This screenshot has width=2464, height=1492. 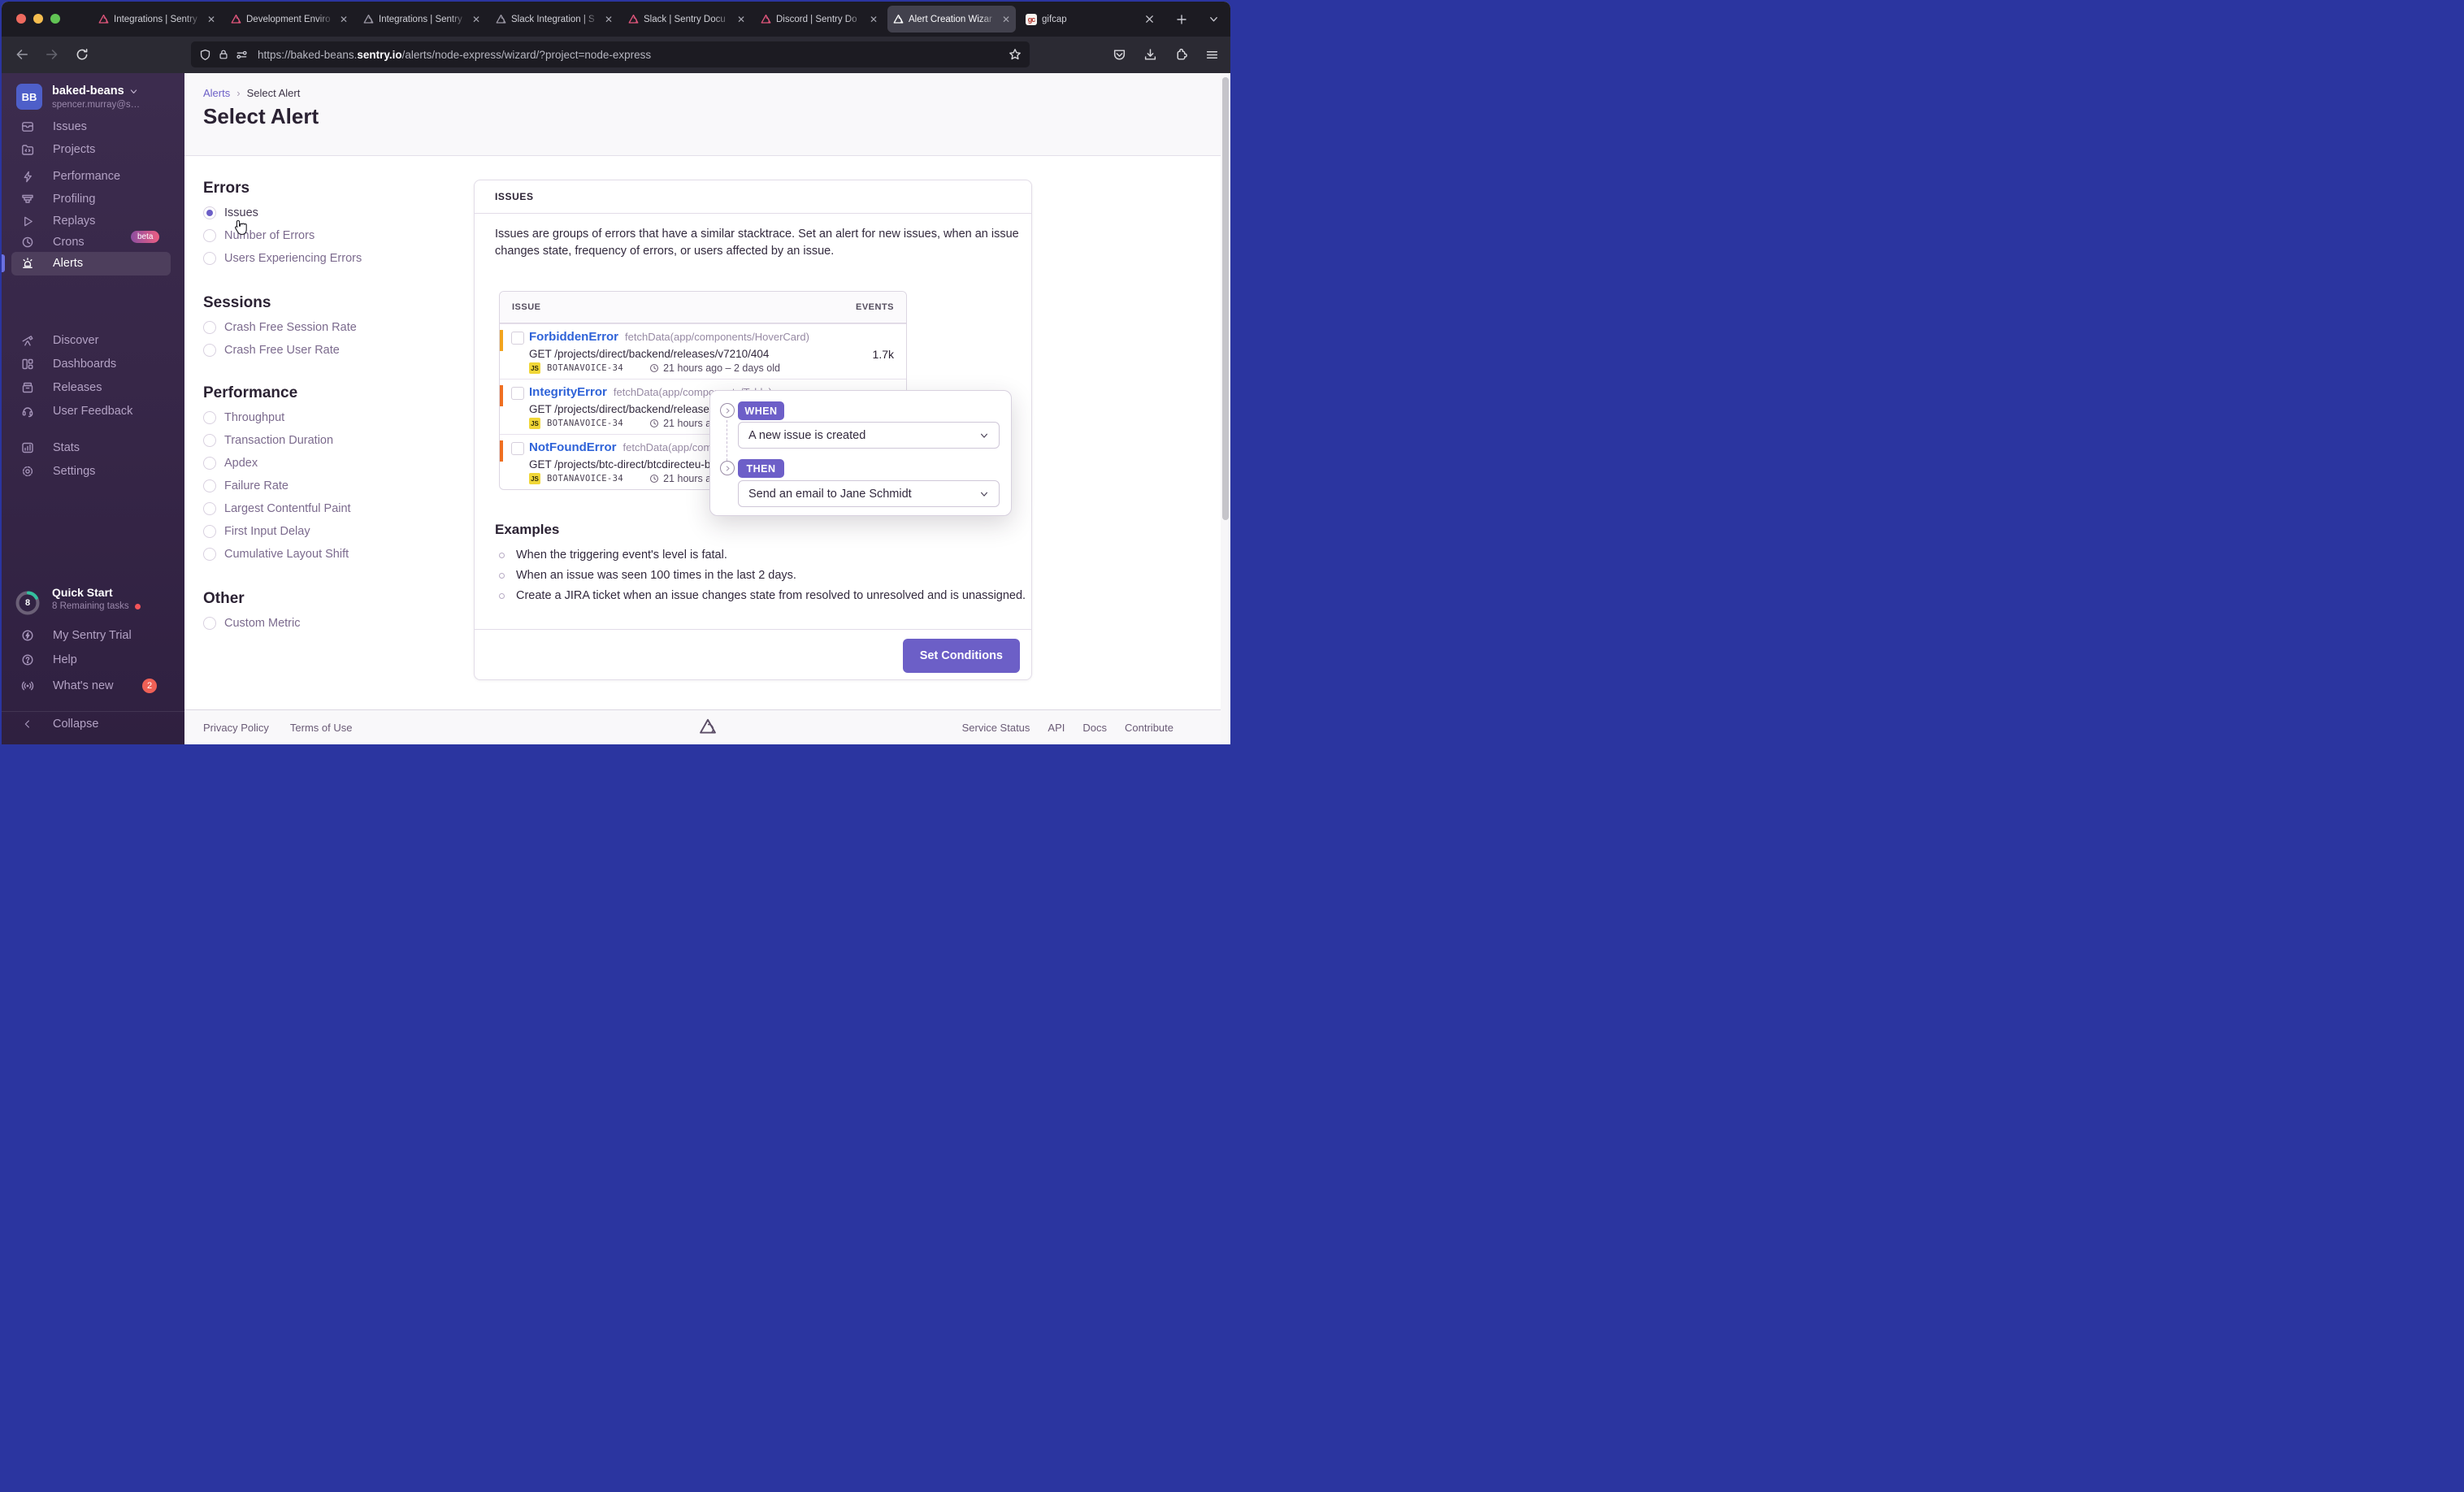 What do you see at coordinates (93, 387) in the screenshot?
I see `sidebar-item-releases: Releases` at bounding box center [93, 387].